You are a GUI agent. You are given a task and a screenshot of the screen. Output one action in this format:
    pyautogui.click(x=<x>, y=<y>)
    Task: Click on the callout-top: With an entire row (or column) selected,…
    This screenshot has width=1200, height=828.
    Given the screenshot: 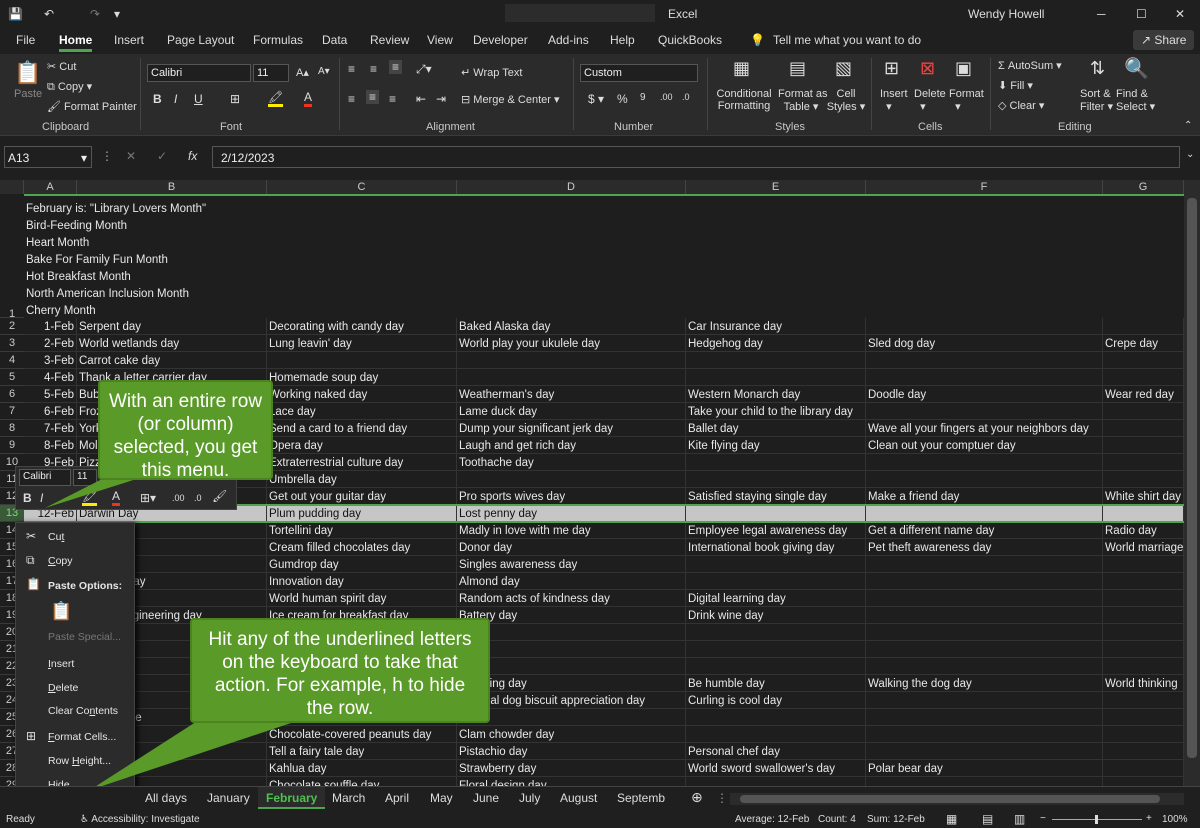 What is the action you would take?
    pyautogui.click(x=185, y=430)
    